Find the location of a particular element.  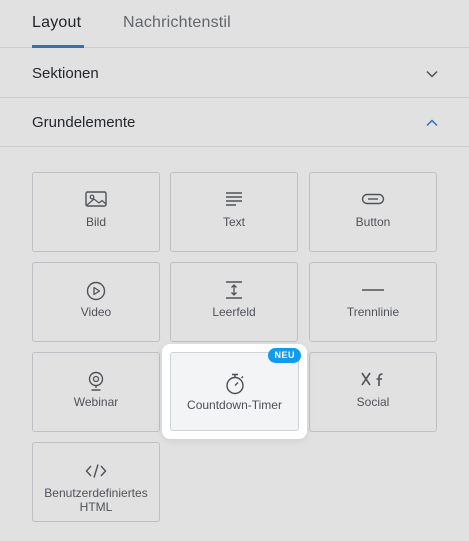

element-tile-bild: Bild is located at coordinates (96, 212).